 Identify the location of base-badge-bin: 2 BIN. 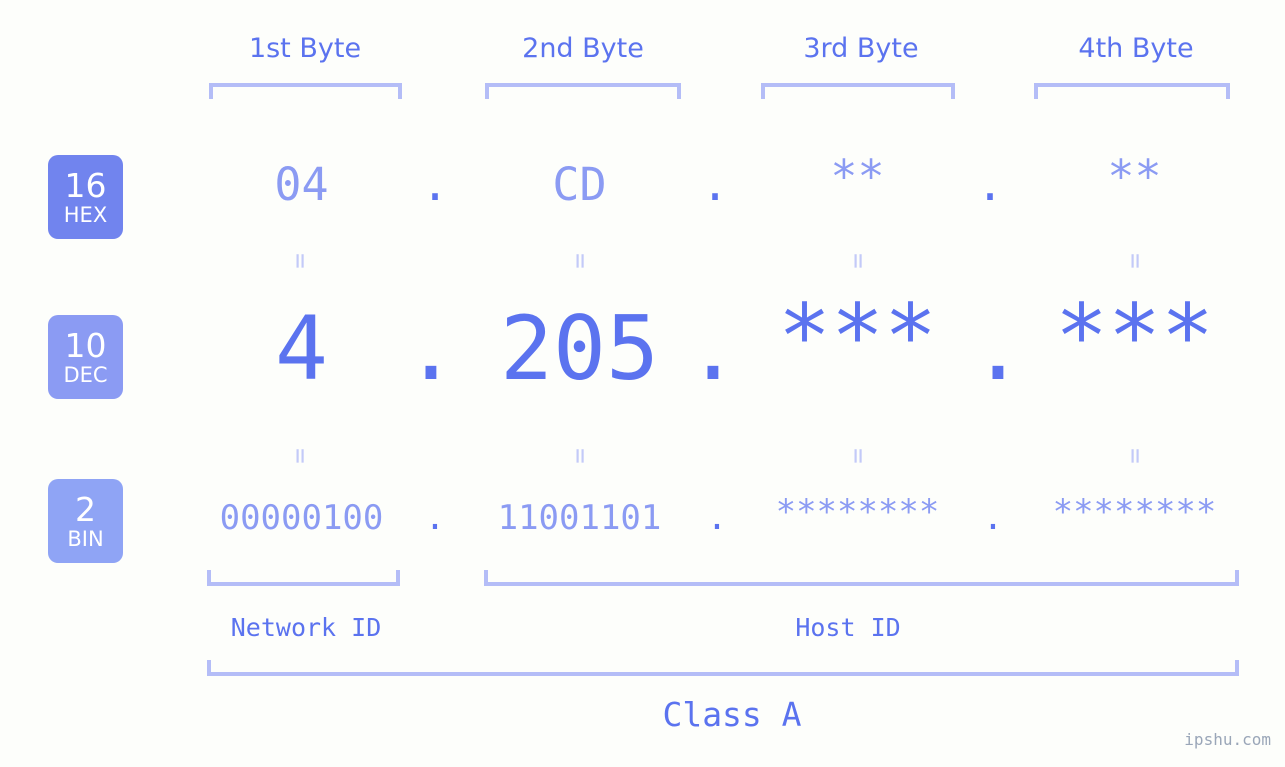
(85, 521).